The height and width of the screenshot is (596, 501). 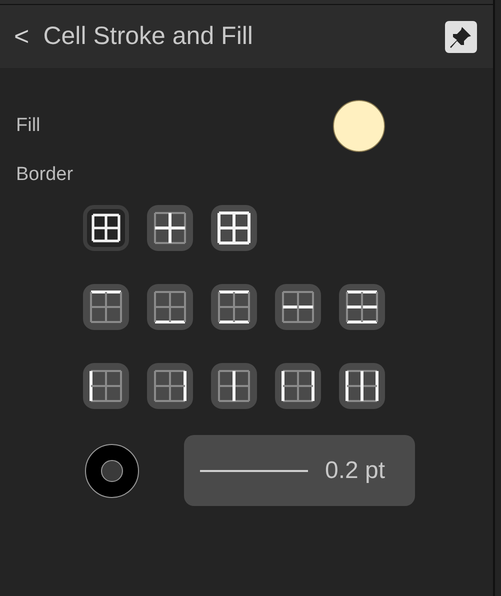 What do you see at coordinates (148, 36) in the screenshot?
I see `panel-title: Cell Stroke and Fill` at bounding box center [148, 36].